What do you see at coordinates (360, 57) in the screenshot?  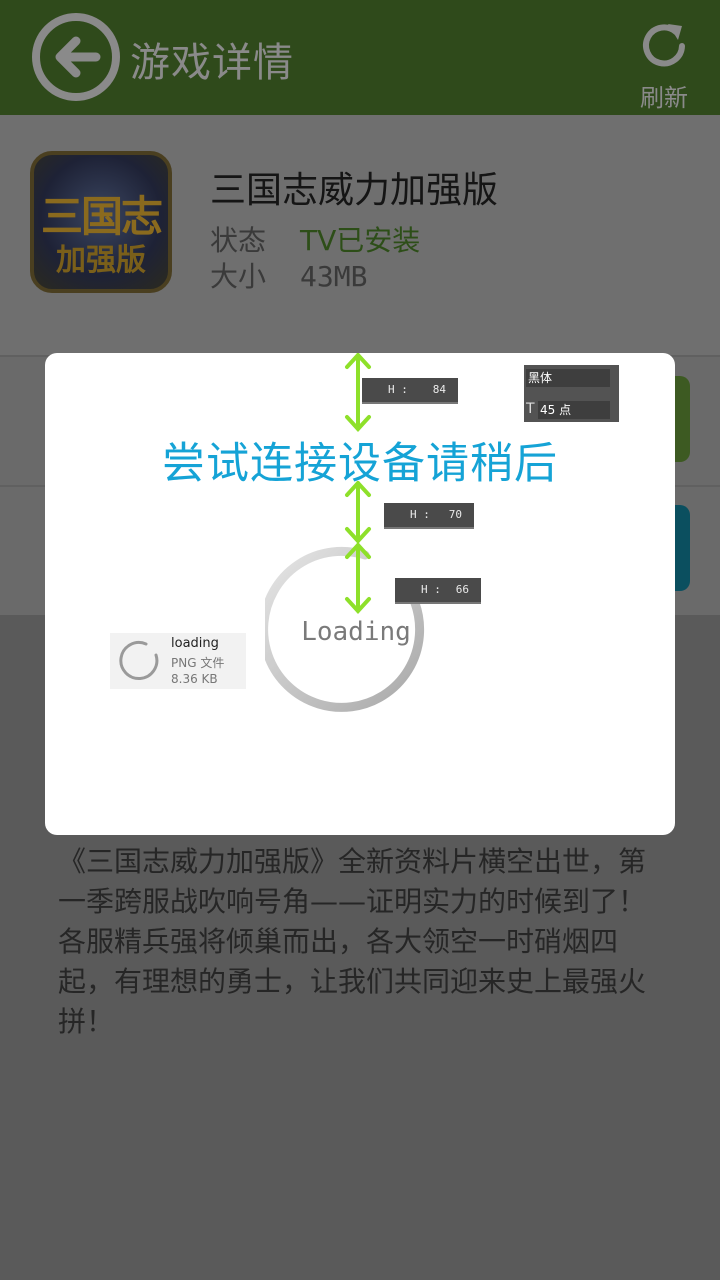 I see `app-header: 游戏详情 刷新` at bounding box center [360, 57].